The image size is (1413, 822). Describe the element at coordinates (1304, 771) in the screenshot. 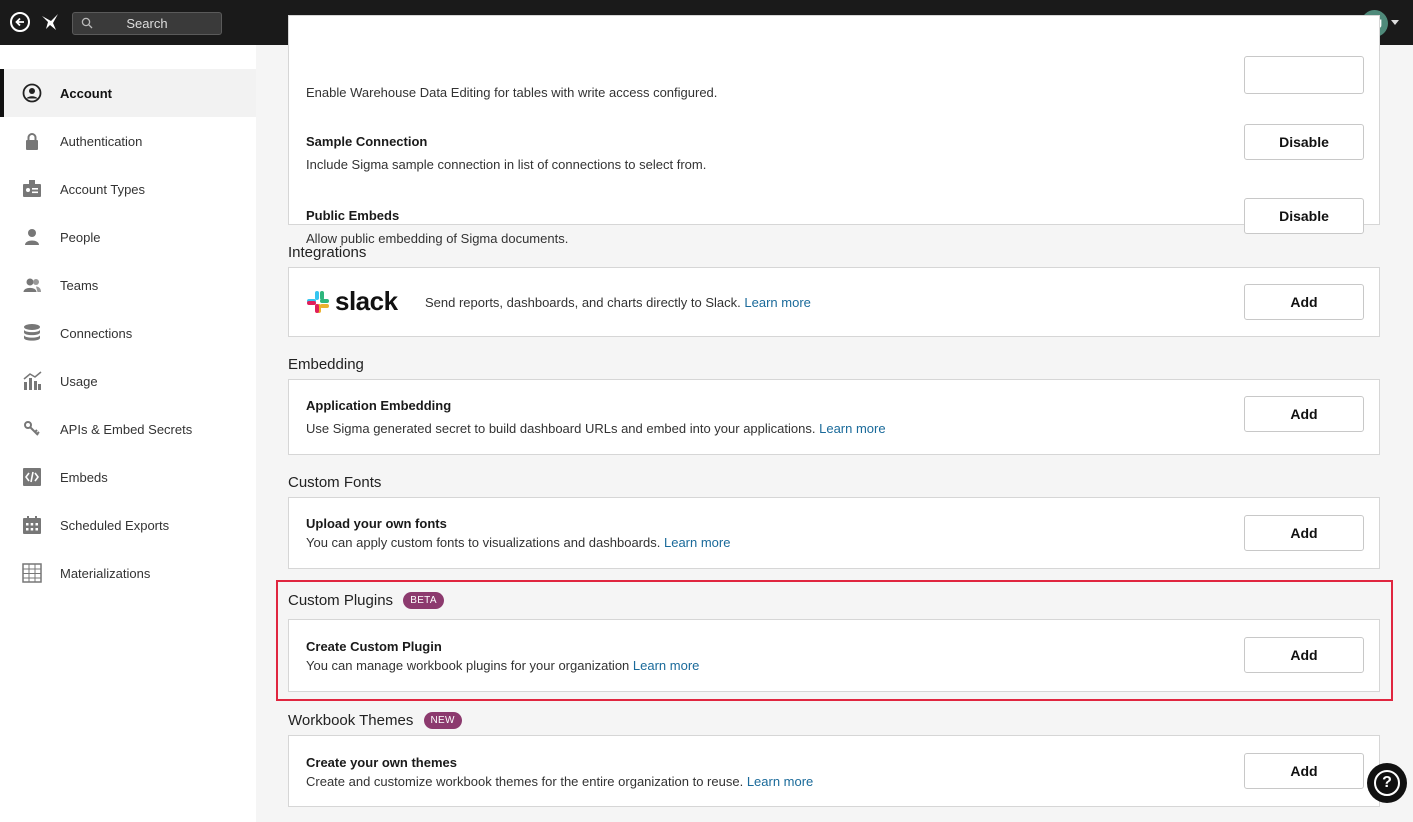

I see `workbook-themes-add-button: Add` at that location.